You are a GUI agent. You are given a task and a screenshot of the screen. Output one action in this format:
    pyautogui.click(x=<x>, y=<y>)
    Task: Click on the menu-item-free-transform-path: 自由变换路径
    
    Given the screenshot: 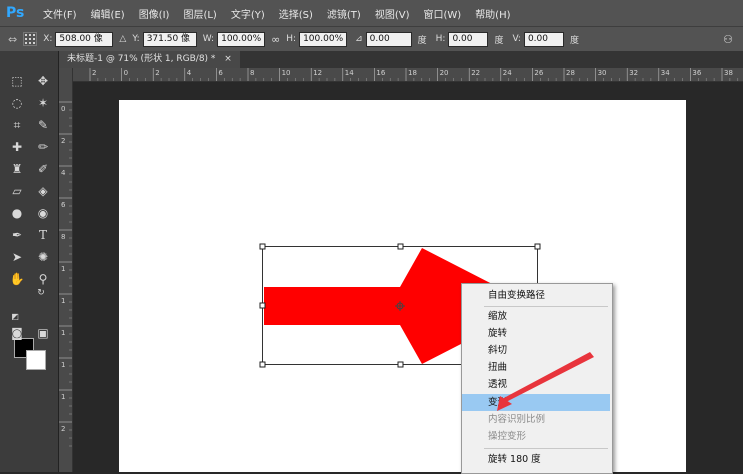 What is the action you would take?
    pyautogui.click(x=536, y=295)
    